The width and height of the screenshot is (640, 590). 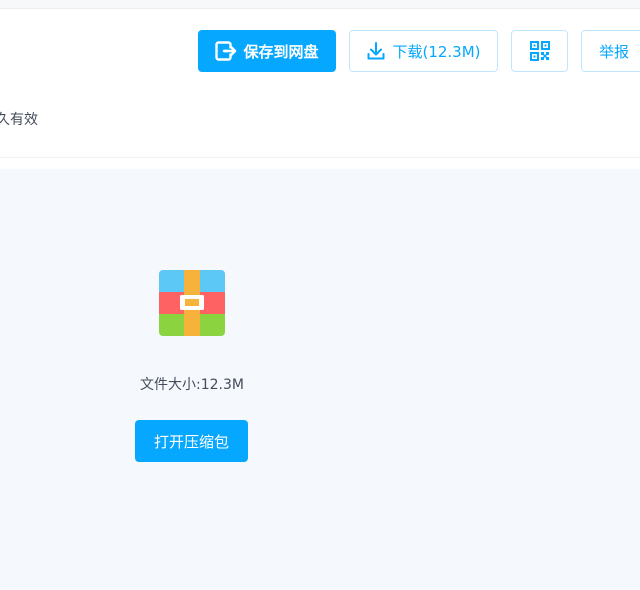 I want to click on save-to-disk-icon, so click(x=226, y=51).